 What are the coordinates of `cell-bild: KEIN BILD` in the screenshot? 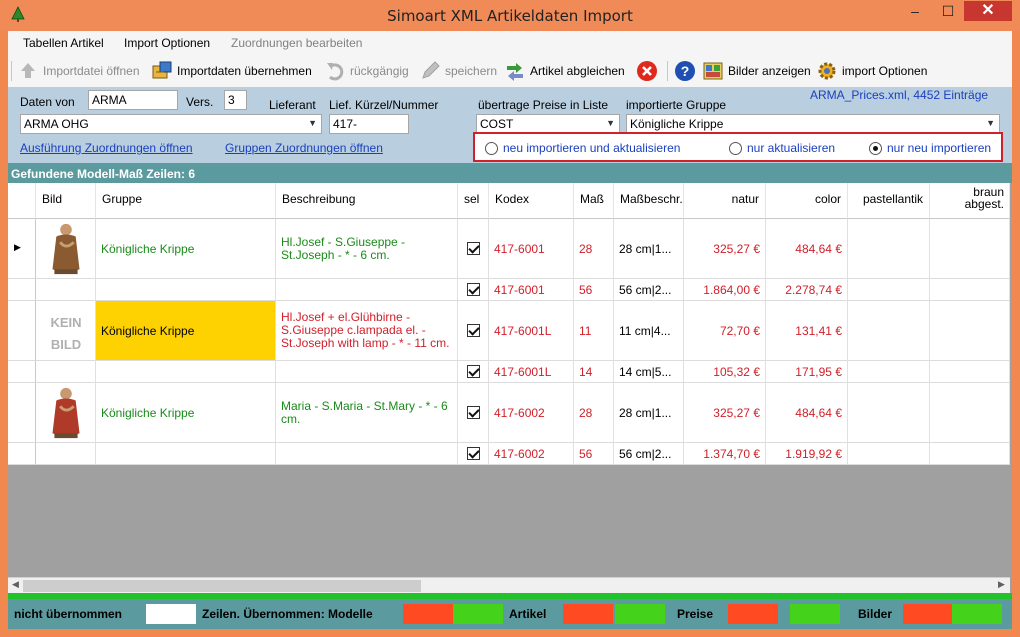 It's located at (66, 331).